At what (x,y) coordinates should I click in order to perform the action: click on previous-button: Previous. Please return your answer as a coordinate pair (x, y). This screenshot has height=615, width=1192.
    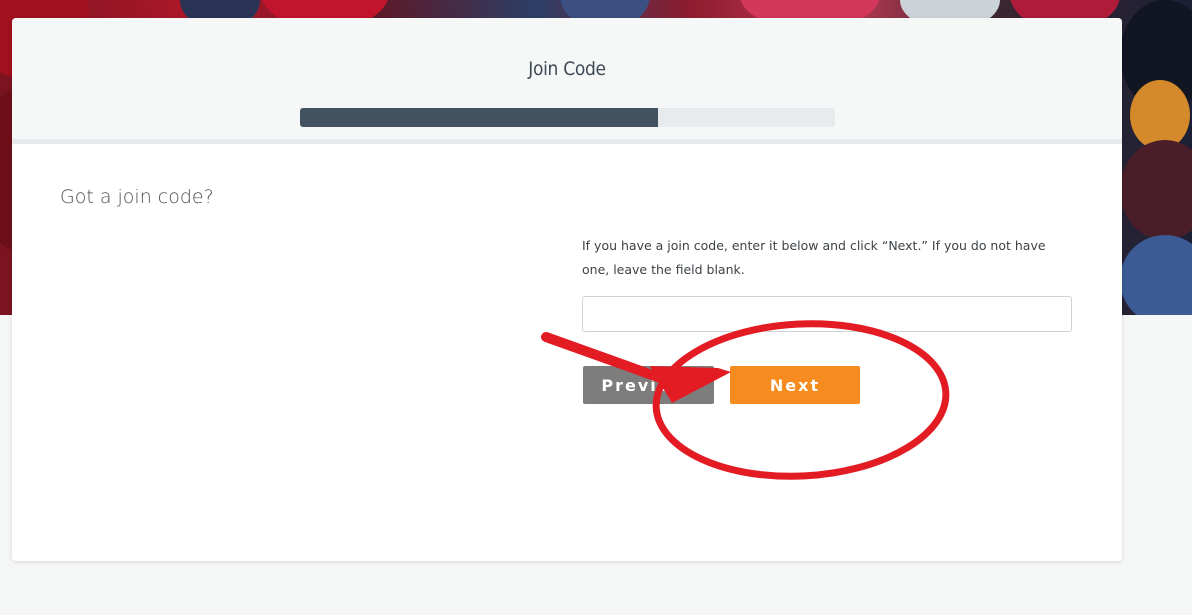
    Looking at the image, I should click on (648, 385).